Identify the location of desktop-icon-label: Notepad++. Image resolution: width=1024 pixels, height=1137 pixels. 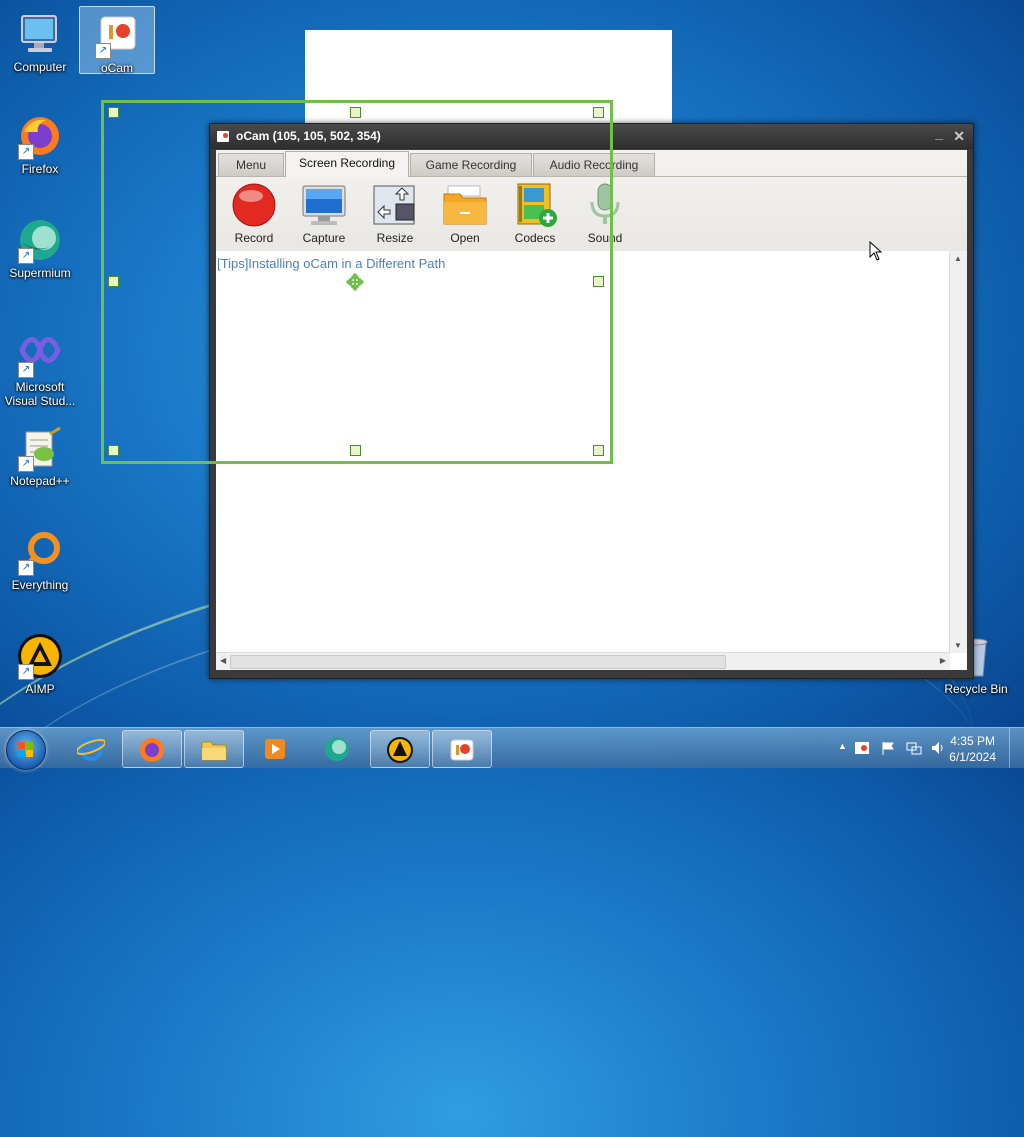
(40, 481).